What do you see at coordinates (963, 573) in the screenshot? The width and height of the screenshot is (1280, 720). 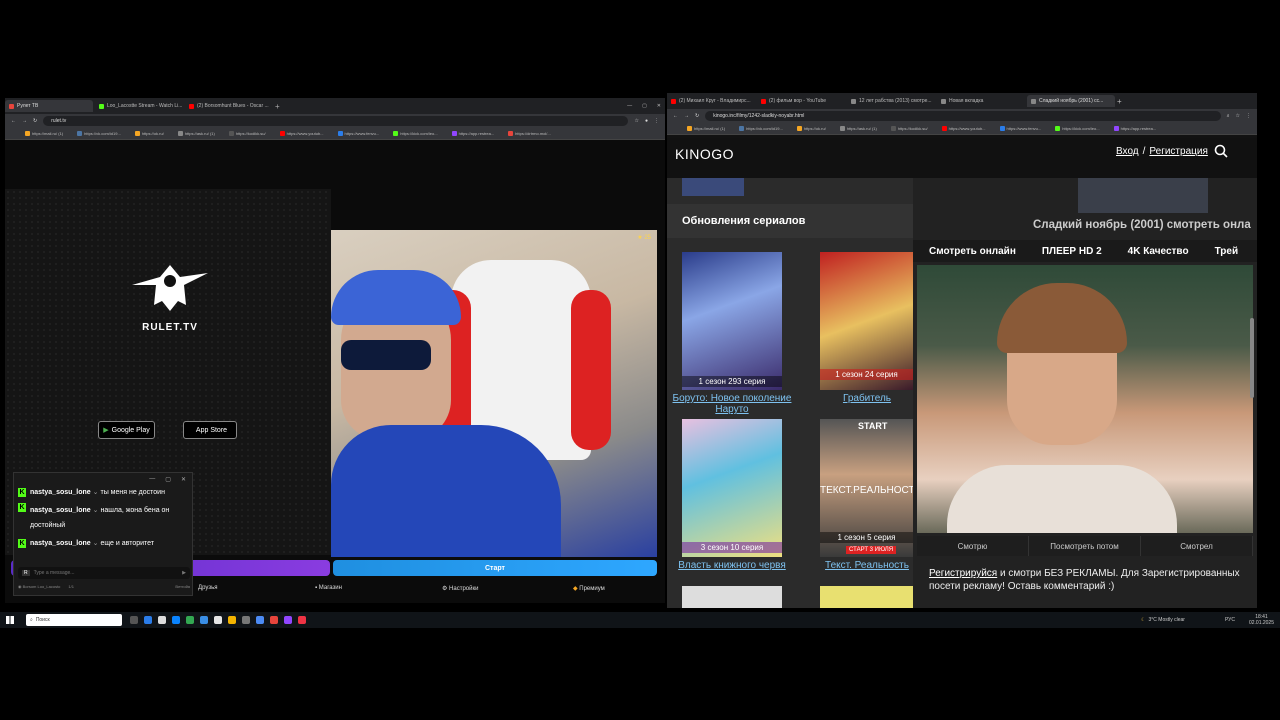 I see `register-promo-link: Регистрируйся` at bounding box center [963, 573].